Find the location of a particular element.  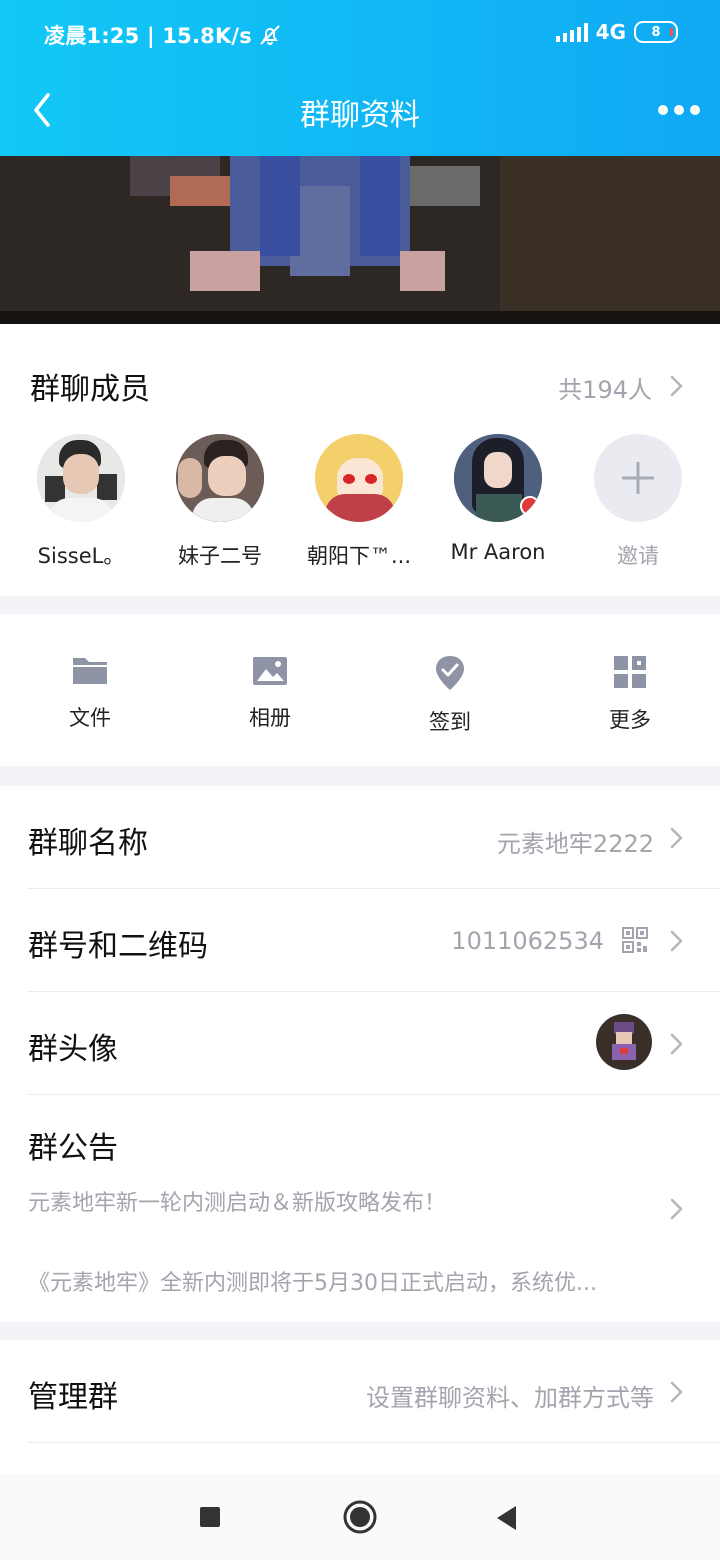

top-header: 凌晨1:25 | 15.8K/s 4G 8 群聊资料 is located at coordinates (360, 78).